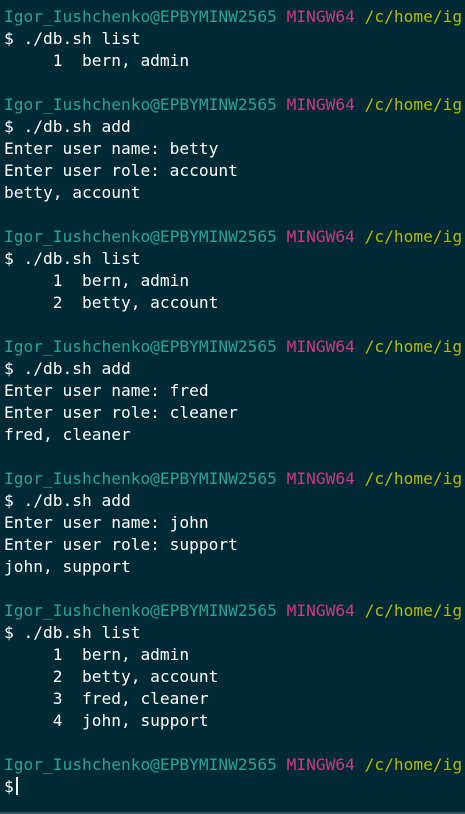 This screenshot has height=814, width=465. I want to click on output-line: fred, cleaner, so click(67, 434).